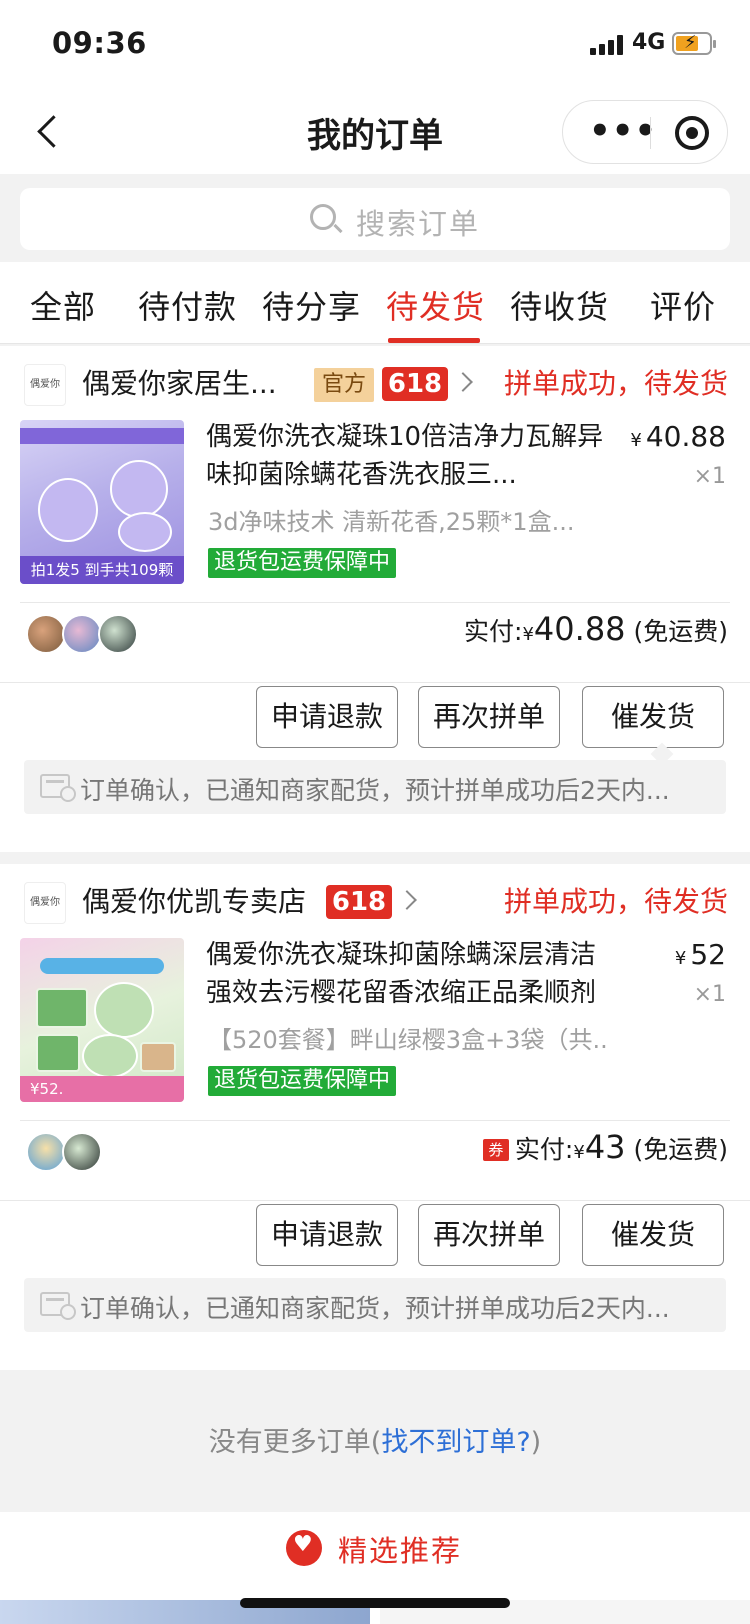 This screenshot has width=750, height=1624. Describe the element at coordinates (375, 303) in the screenshot. I see `order-tabs: 全部 待付款 待分享 待发货 待收货 评价` at that location.